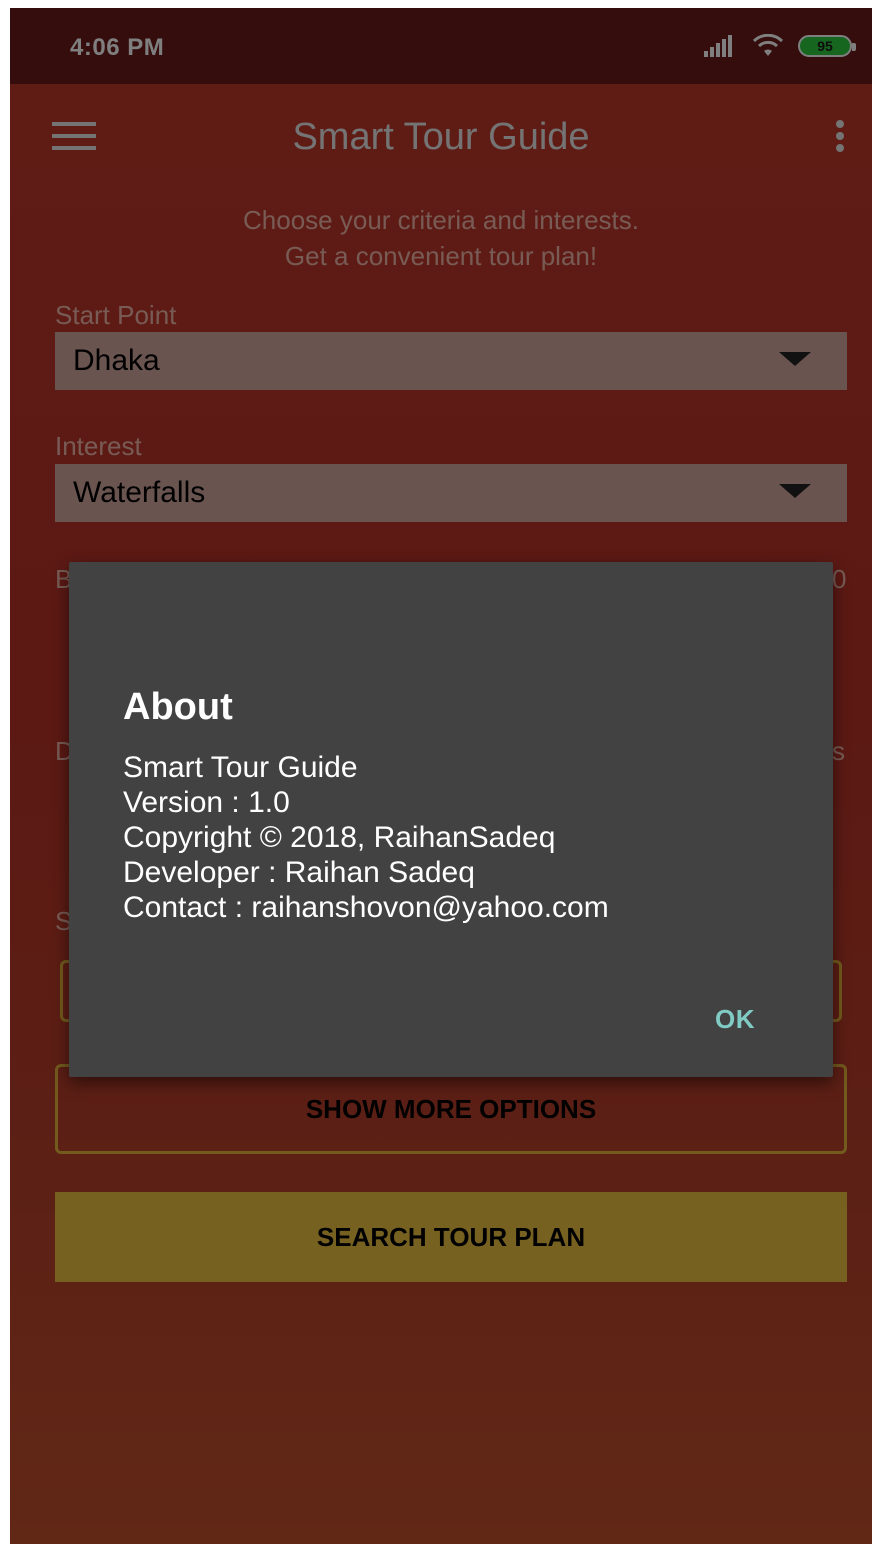 The height and width of the screenshot is (1548, 882). What do you see at coordinates (366, 907) in the screenshot?
I see `dialog-contact: Contact : raihanshovon@yahoo.com` at bounding box center [366, 907].